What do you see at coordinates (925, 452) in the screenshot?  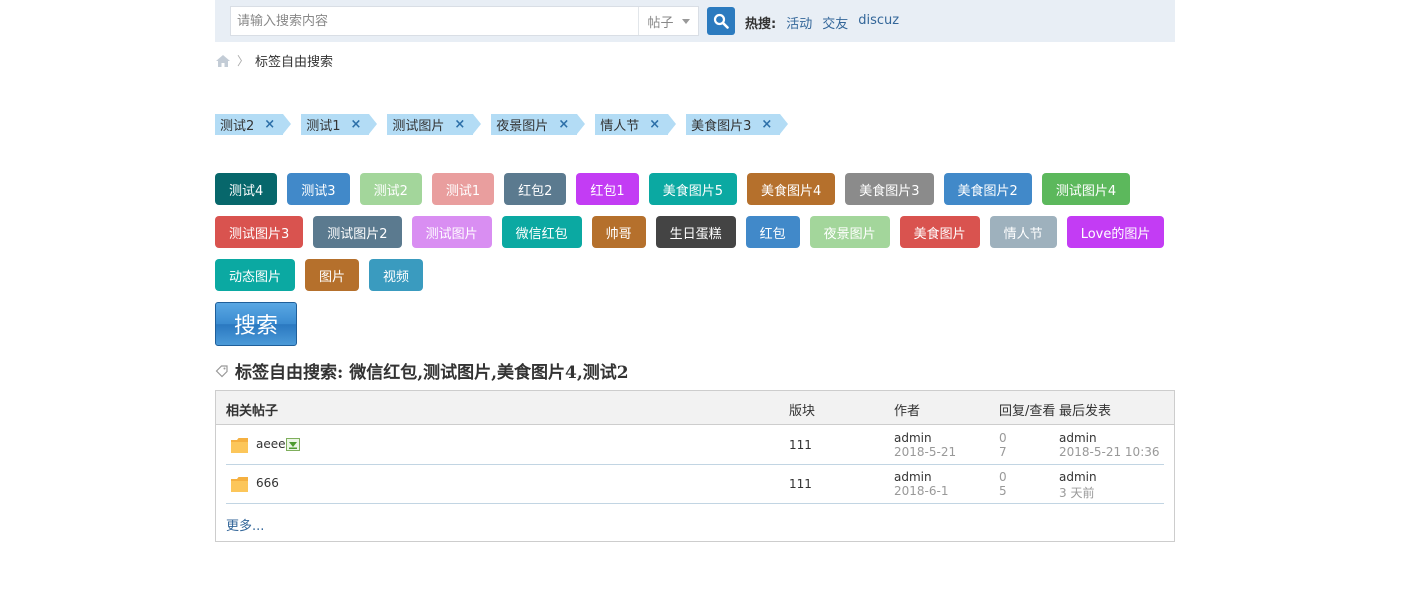 I see `author-date: 2018-5-21` at bounding box center [925, 452].